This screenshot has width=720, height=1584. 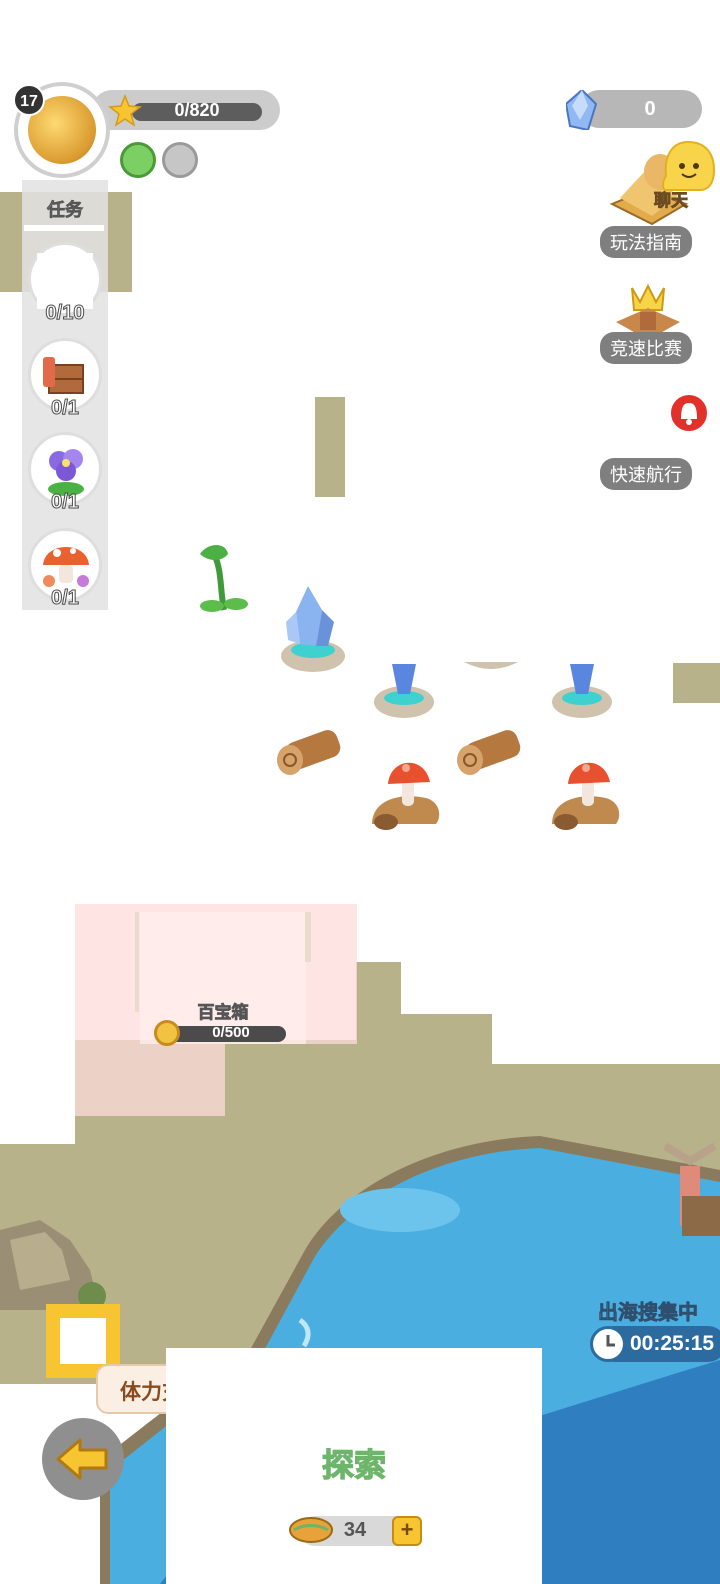 What do you see at coordinates (648, 1313) in the screenshot?
I see `sea-status-title: 出海搜集中` at bounding box center [648, 1313].